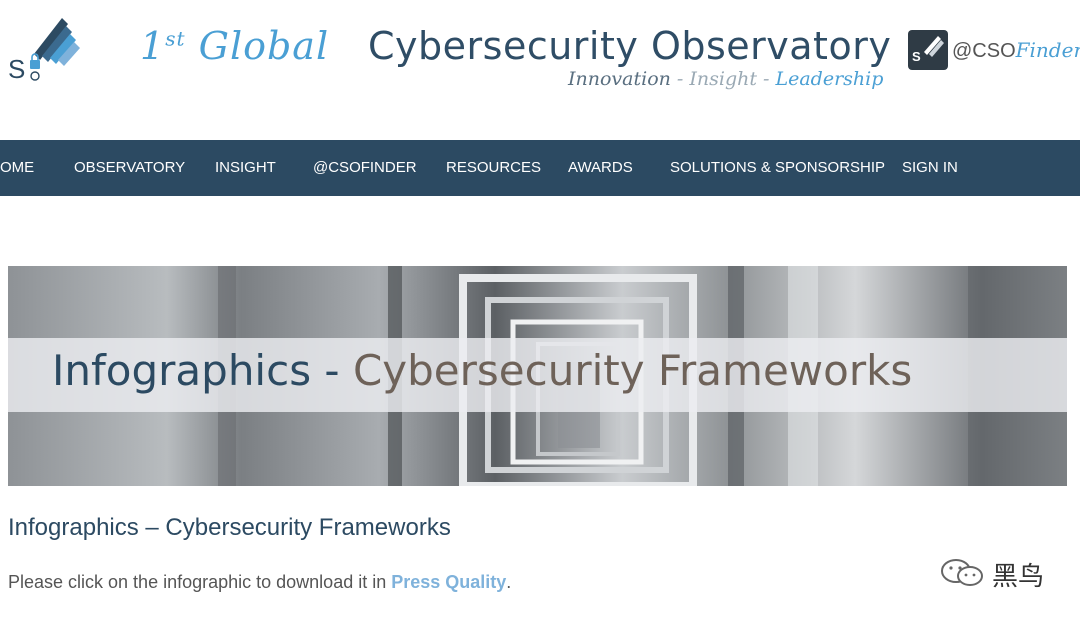 Image resolution: width=1080 pixels, height=620 pixels. I want to click on csofinder-label: @CSOFinder, so click(1016, 50).